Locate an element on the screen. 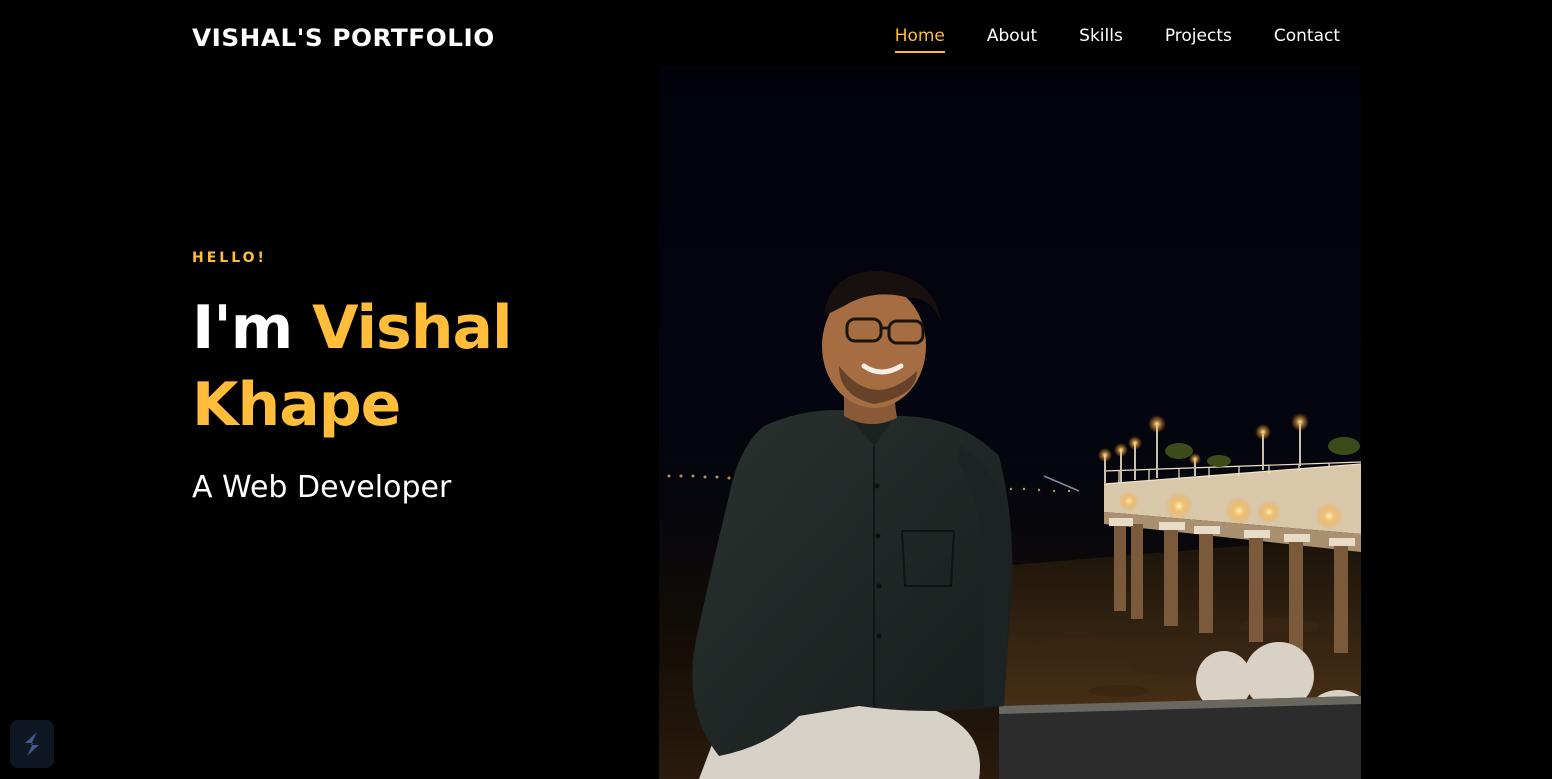  hero-subtitle: A Web Developer is located at coordinates (322, 487).